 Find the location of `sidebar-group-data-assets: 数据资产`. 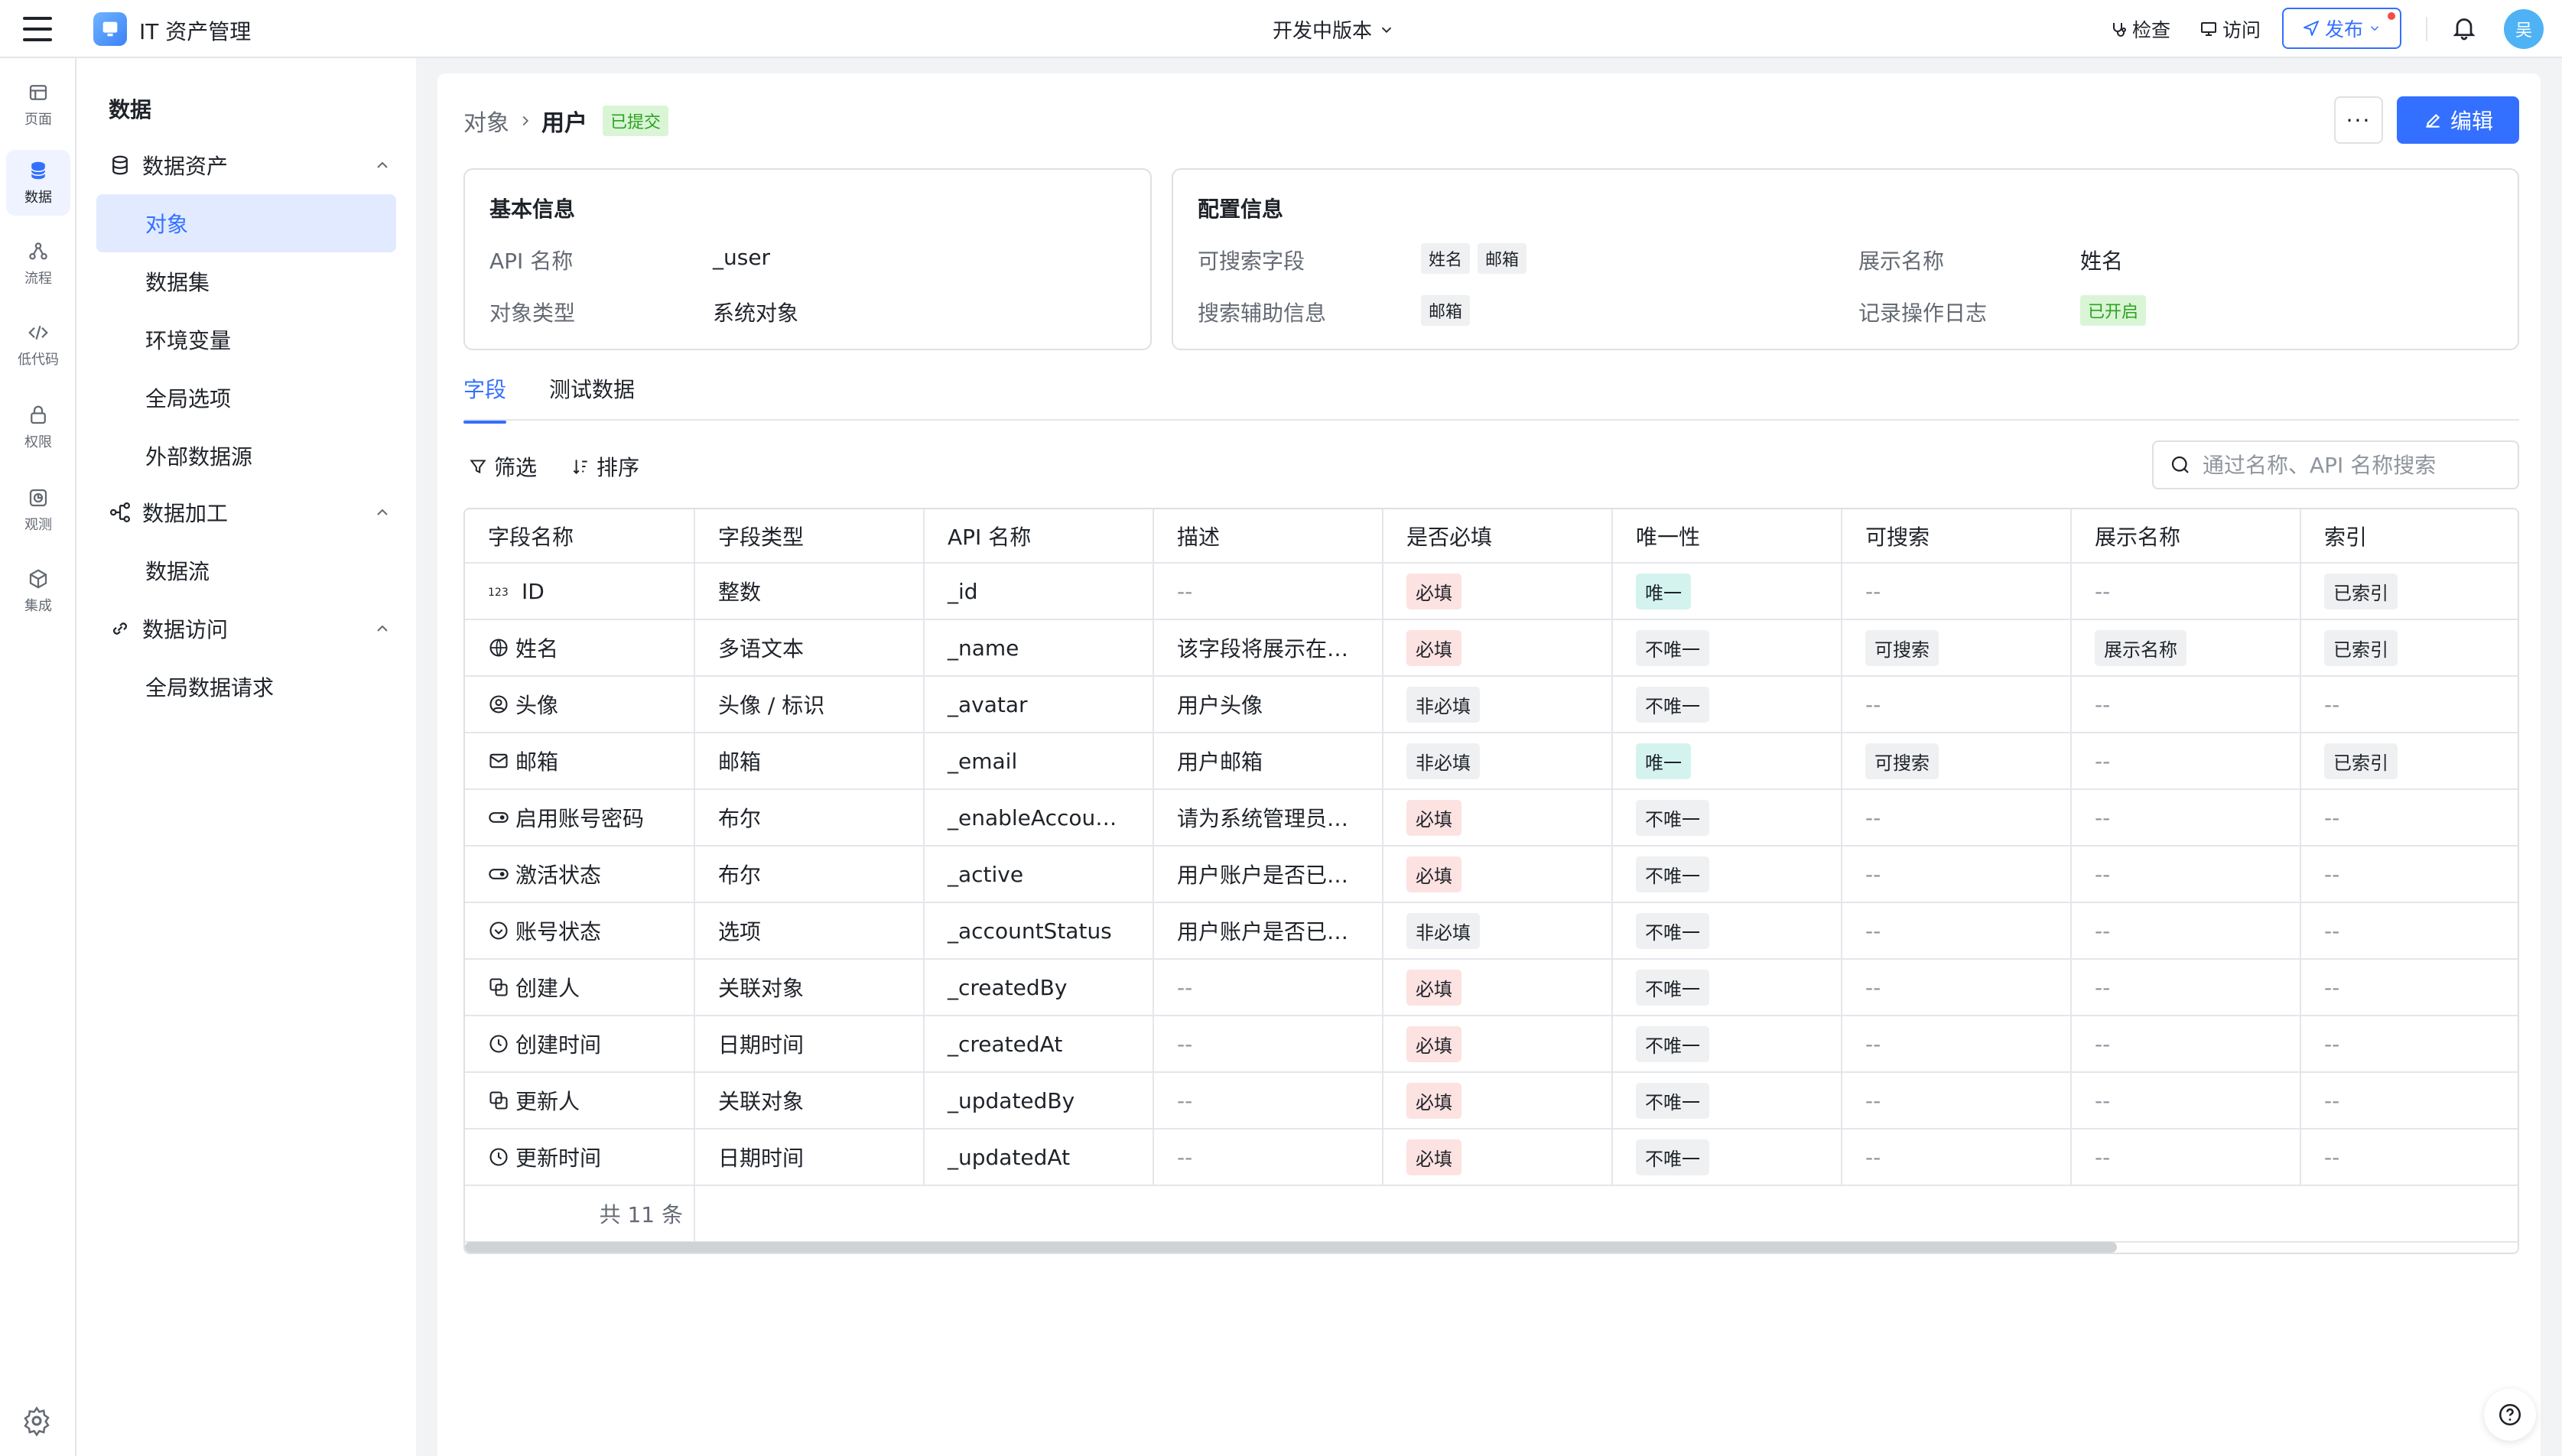

sidebar-group-data-assets: 数据资产 is located at coordinates (254, 165).